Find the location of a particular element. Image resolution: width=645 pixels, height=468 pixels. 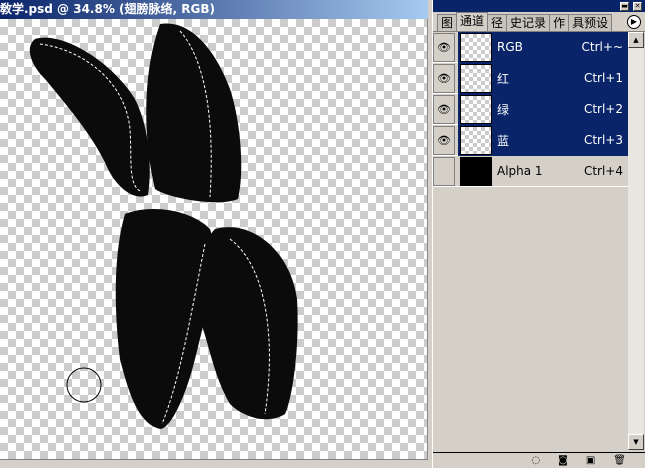

close-button: ✕ is located at coordinates (637, 6).